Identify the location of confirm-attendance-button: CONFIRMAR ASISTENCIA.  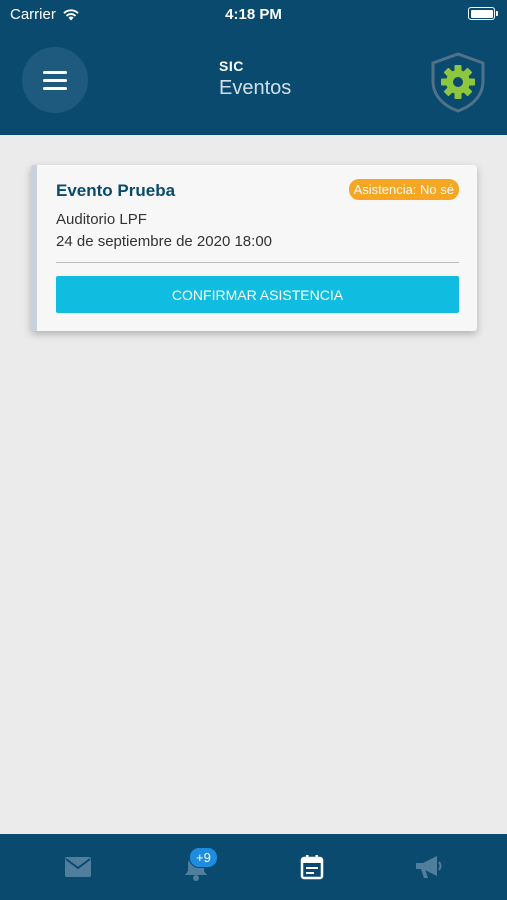
(257, 294).